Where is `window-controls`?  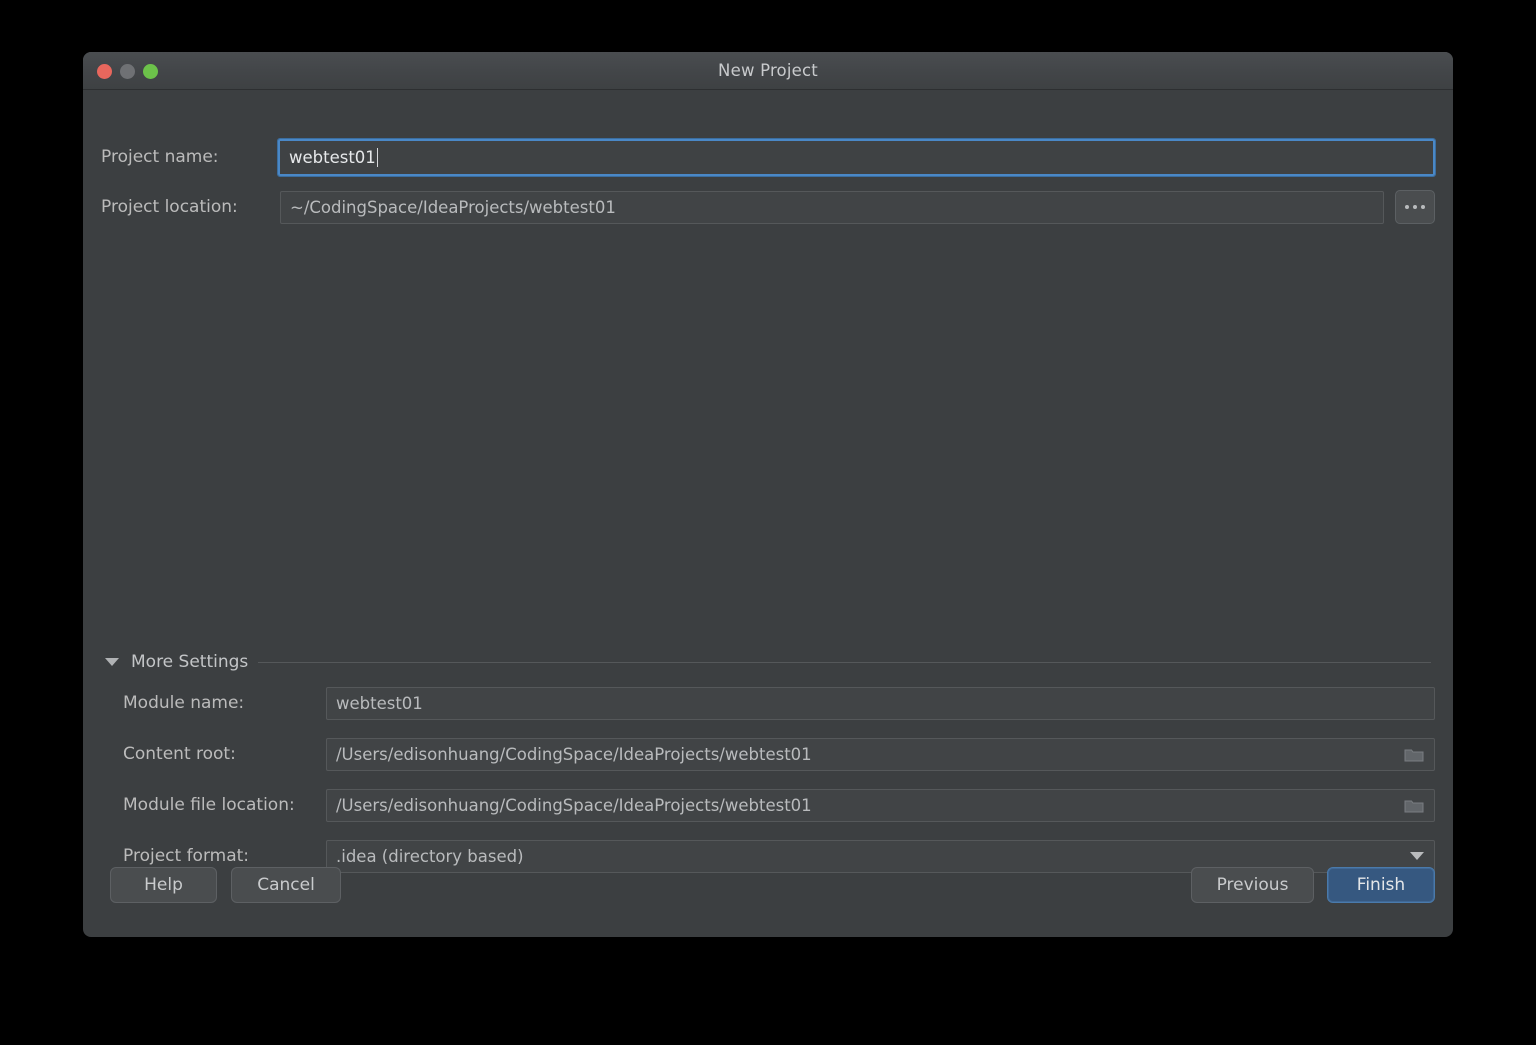
window-controls is located at coordinates (127, 71).